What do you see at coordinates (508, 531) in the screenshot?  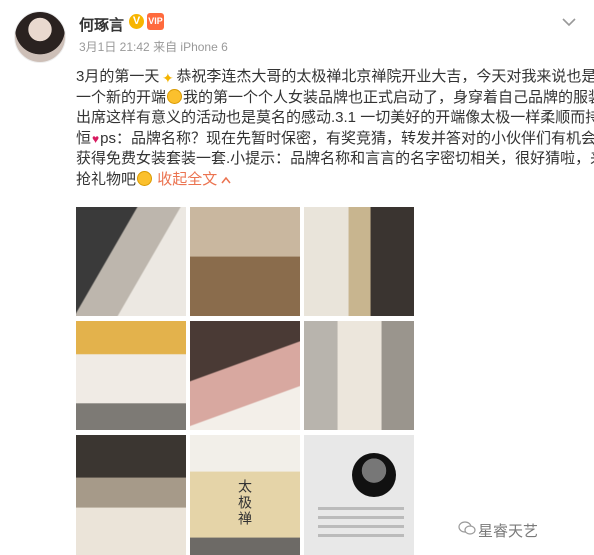 I see `watermark-text: 星睿天艺` at bounding box center [508, 531].